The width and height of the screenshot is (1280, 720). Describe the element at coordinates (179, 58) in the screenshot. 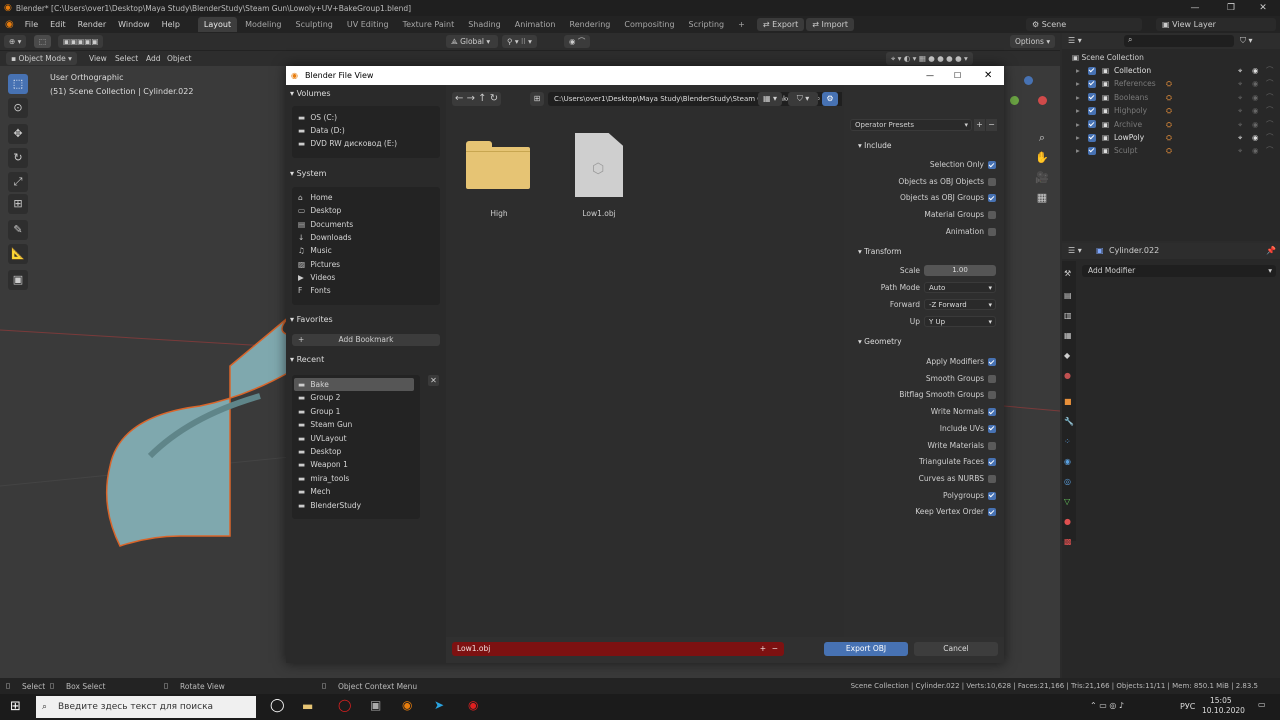

I see `menu-object: Object` at that location.